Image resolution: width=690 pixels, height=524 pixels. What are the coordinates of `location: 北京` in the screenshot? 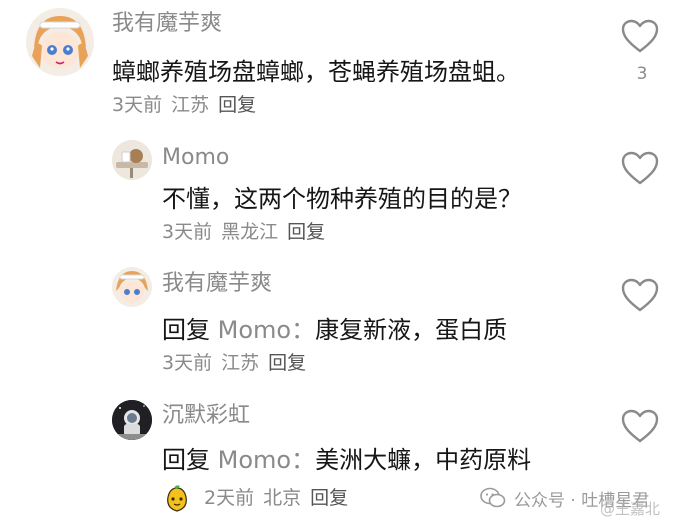 It's located at (282, 498).